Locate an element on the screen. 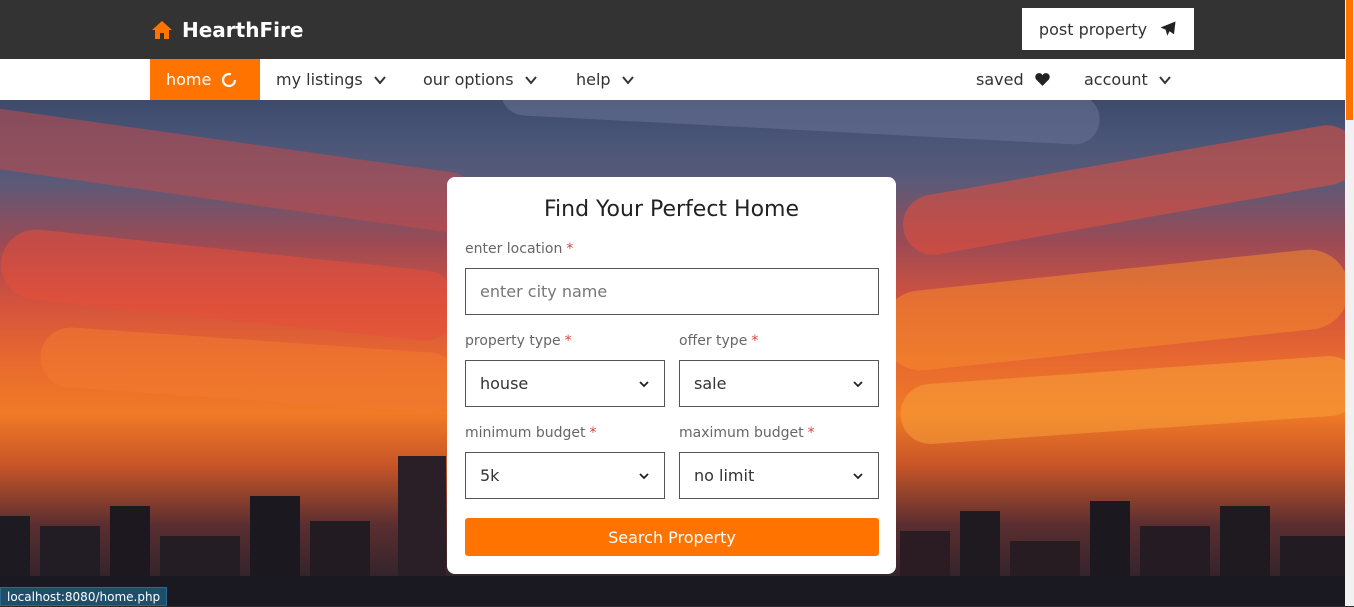  max-budget-value: no limit is located at coordinates (724, 475).